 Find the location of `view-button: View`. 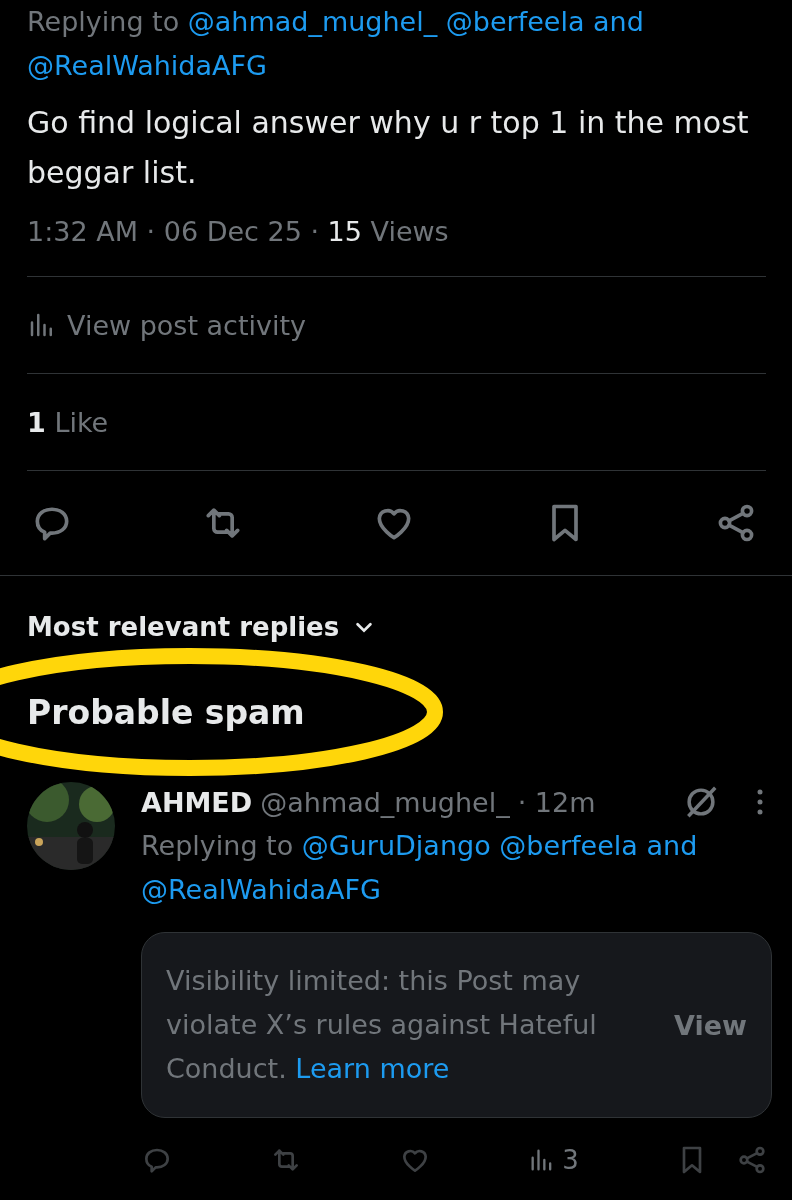

view-button: View is located at coordinates (710, 1025).